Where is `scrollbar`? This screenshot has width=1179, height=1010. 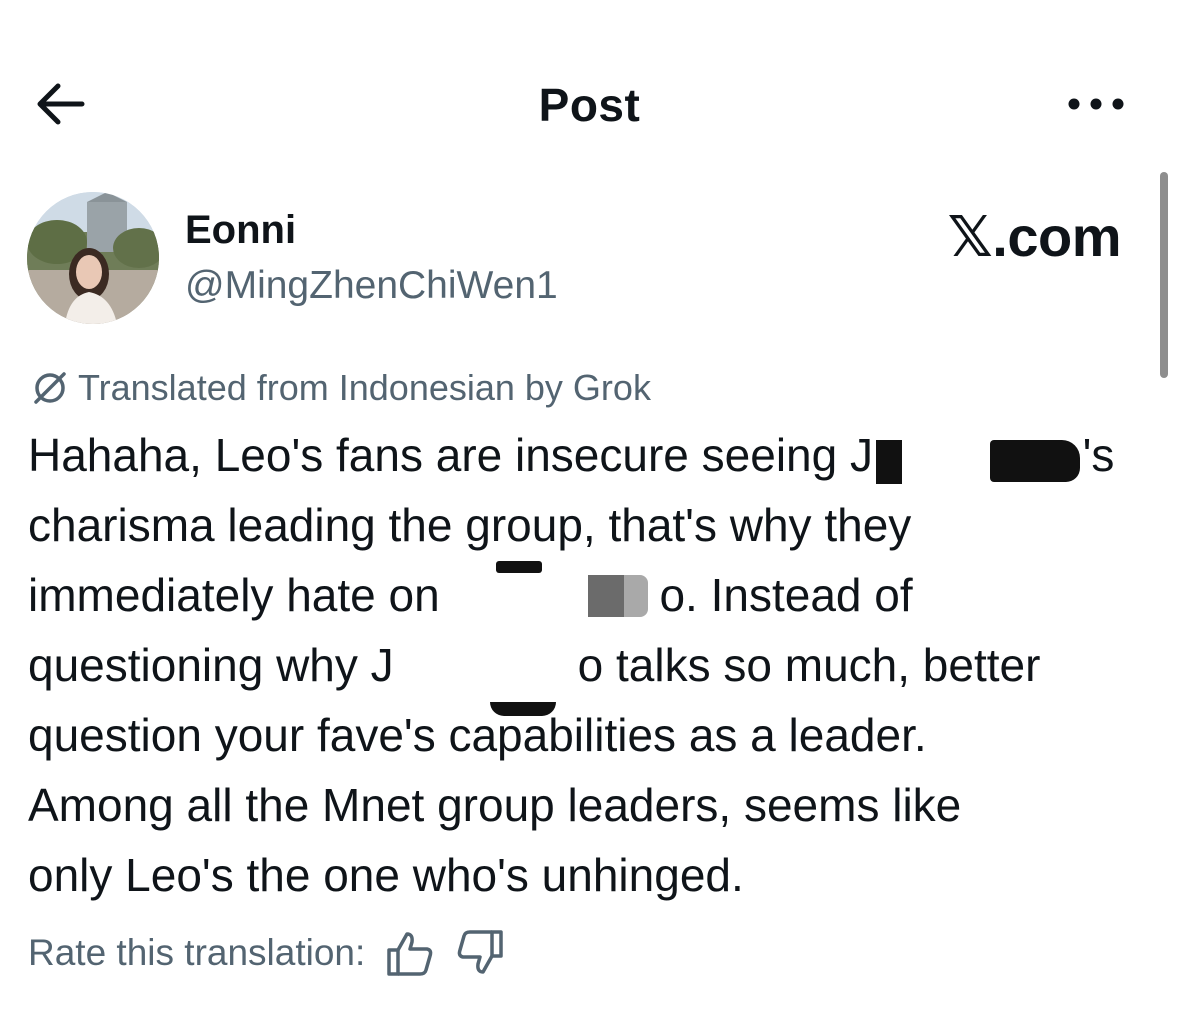 scrollbar is located at coordinates (1164, 275).